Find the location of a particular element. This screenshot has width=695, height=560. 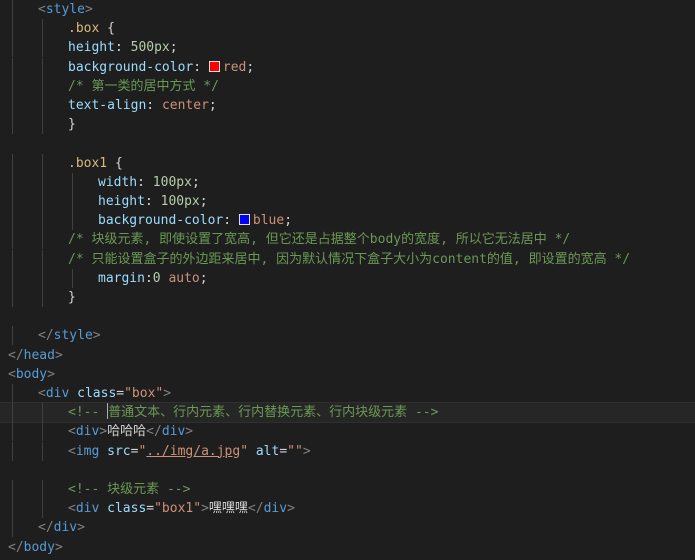

code-line-content: <body> is located at coordinates (31, 374).